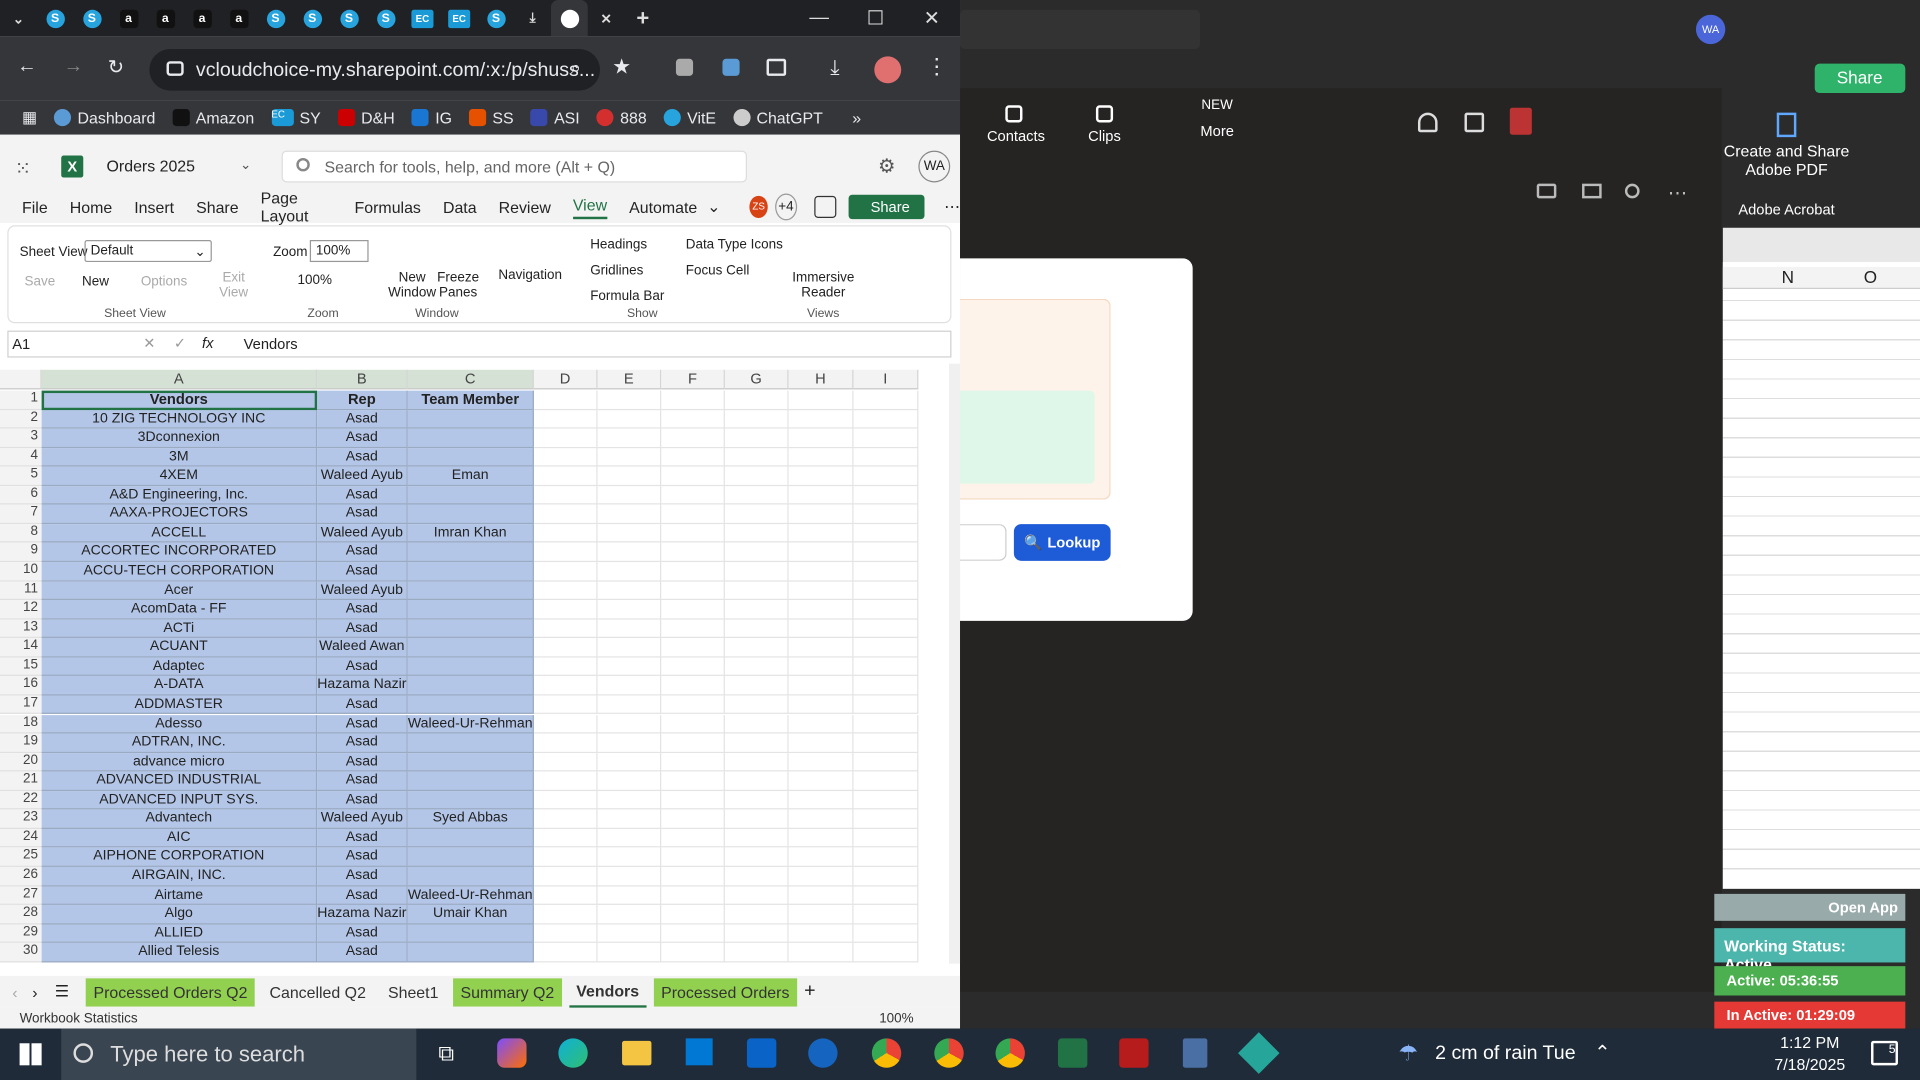 This screenshot has width=1920, height=1080. Describe the element at coordinates (202, 18) in the screenshot. I see `tab-5: a` at that location.